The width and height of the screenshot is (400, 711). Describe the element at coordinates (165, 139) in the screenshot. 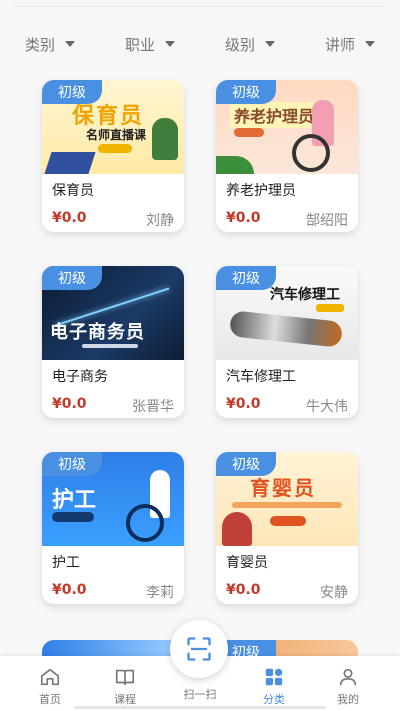

I see `teacher-illustration` at that location.